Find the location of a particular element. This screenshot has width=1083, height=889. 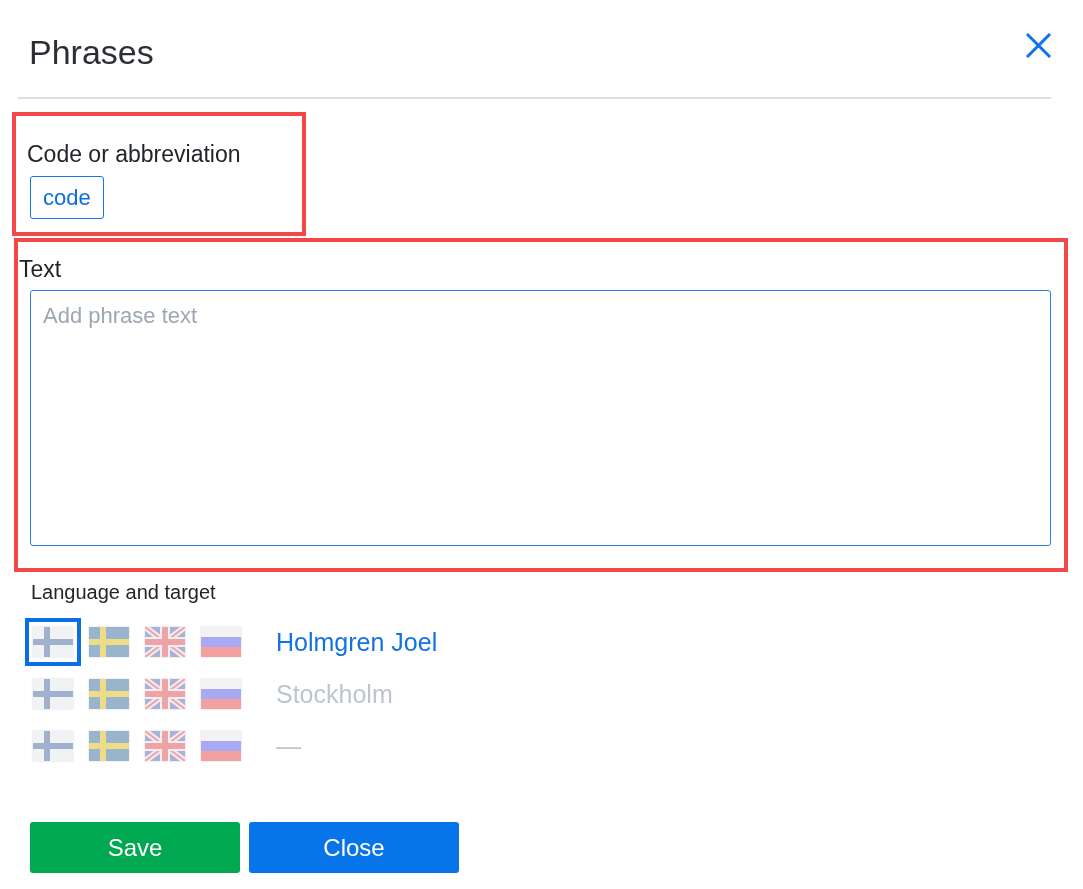

close-icon is located at coordinates (1038, 45).